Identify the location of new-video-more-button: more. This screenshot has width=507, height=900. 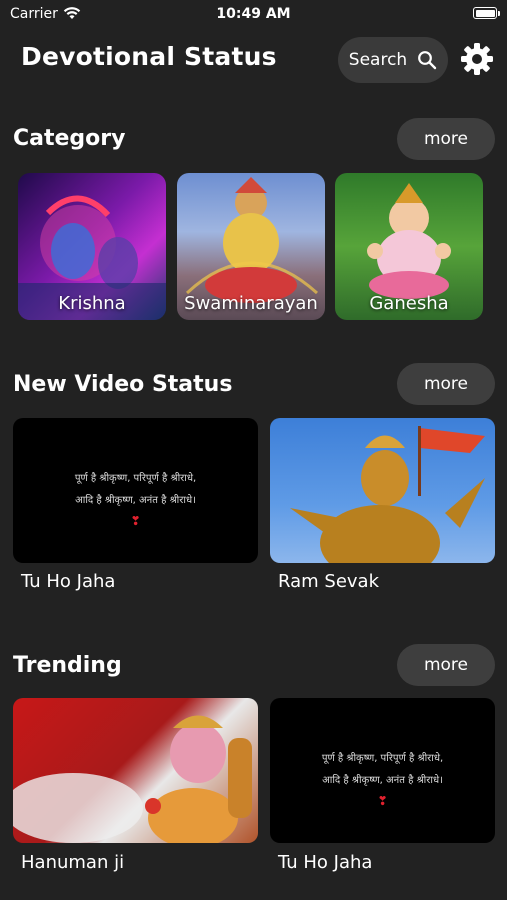
(446, 384).